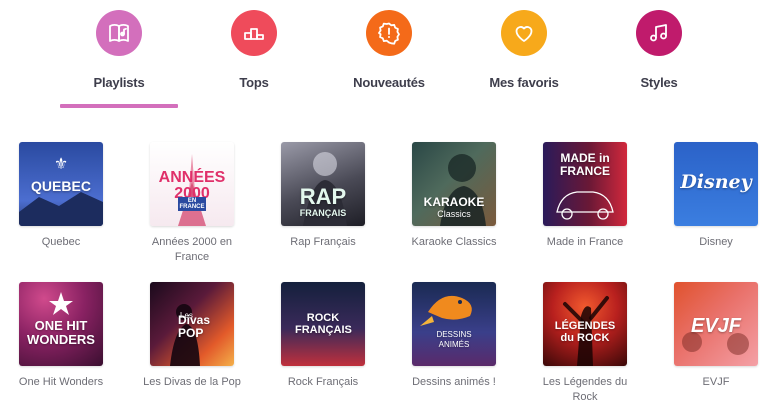 This screenshot has width=768, height=415. I want to click on tab-playlists-label: Playlists, so click(119, 82).